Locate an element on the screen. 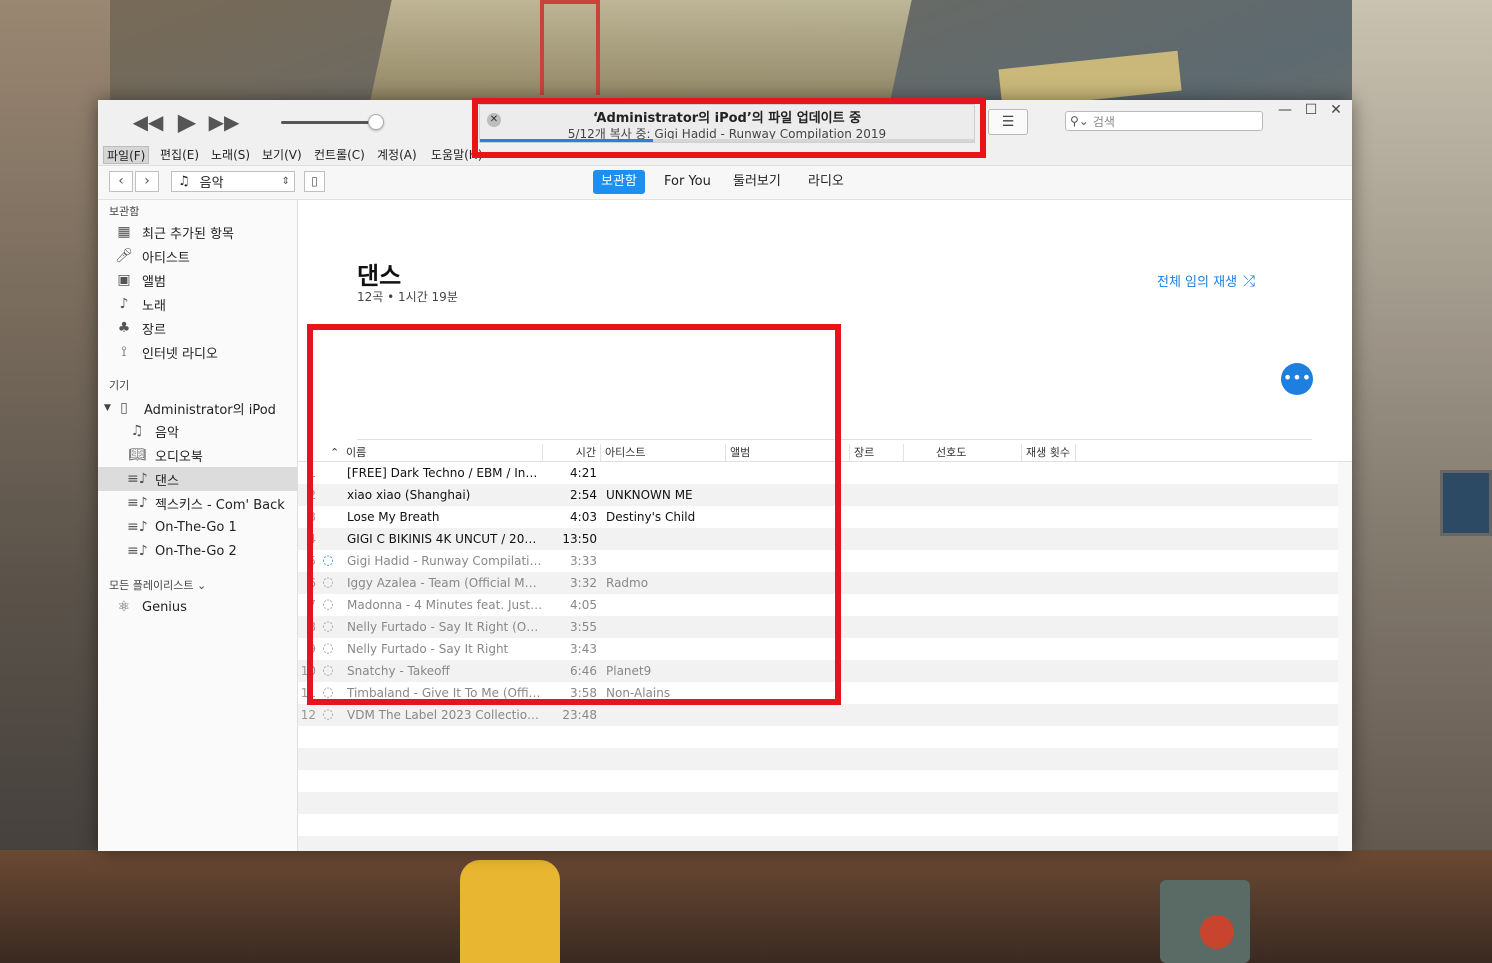 The image size is (1492, 963). track-number: 6 is located at coordinates (312, 583).